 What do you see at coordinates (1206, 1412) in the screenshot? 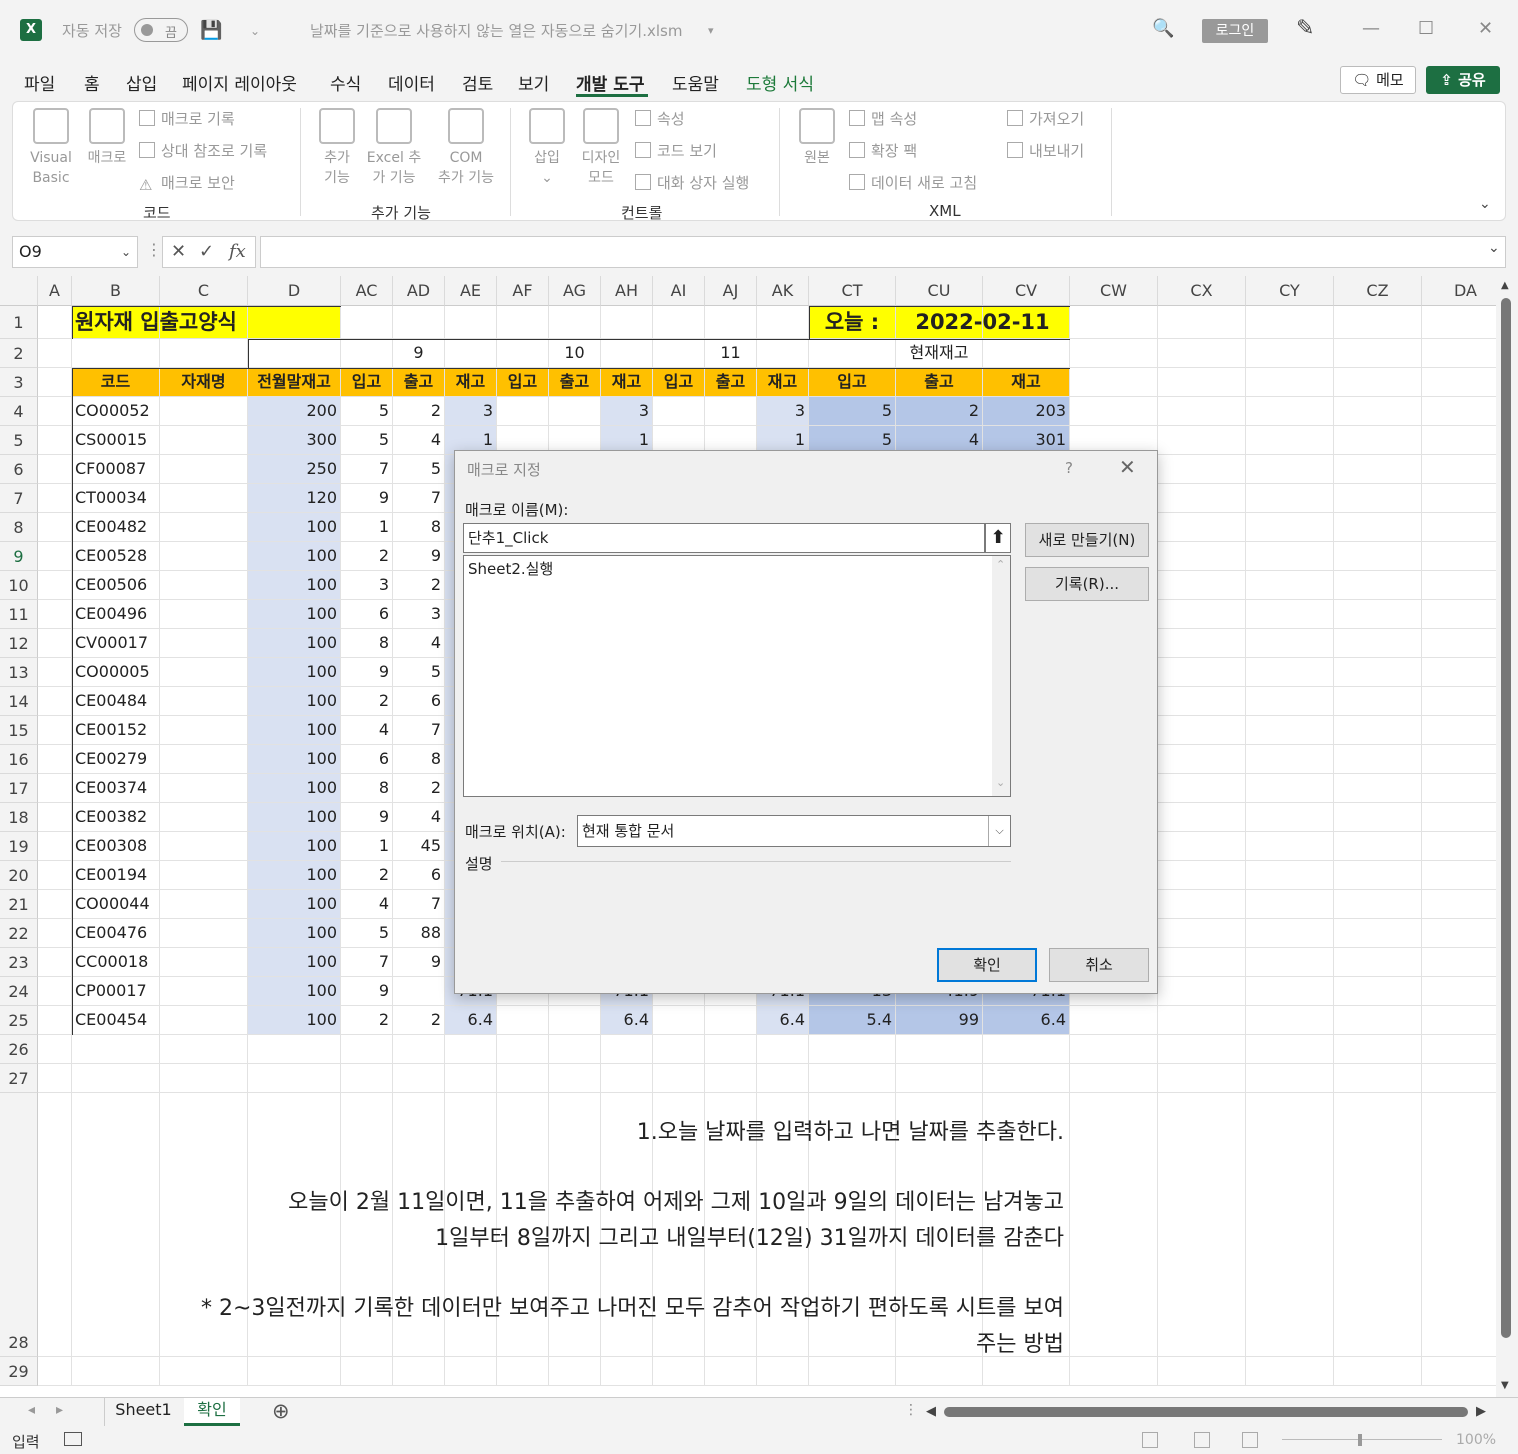
I see `horizontal-scroll-thumb` at bounding box center [1206, 1412].